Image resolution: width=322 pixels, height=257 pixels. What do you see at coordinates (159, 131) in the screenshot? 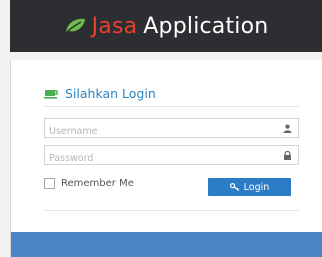
I see `username-input` at bounding box center [159, 131].